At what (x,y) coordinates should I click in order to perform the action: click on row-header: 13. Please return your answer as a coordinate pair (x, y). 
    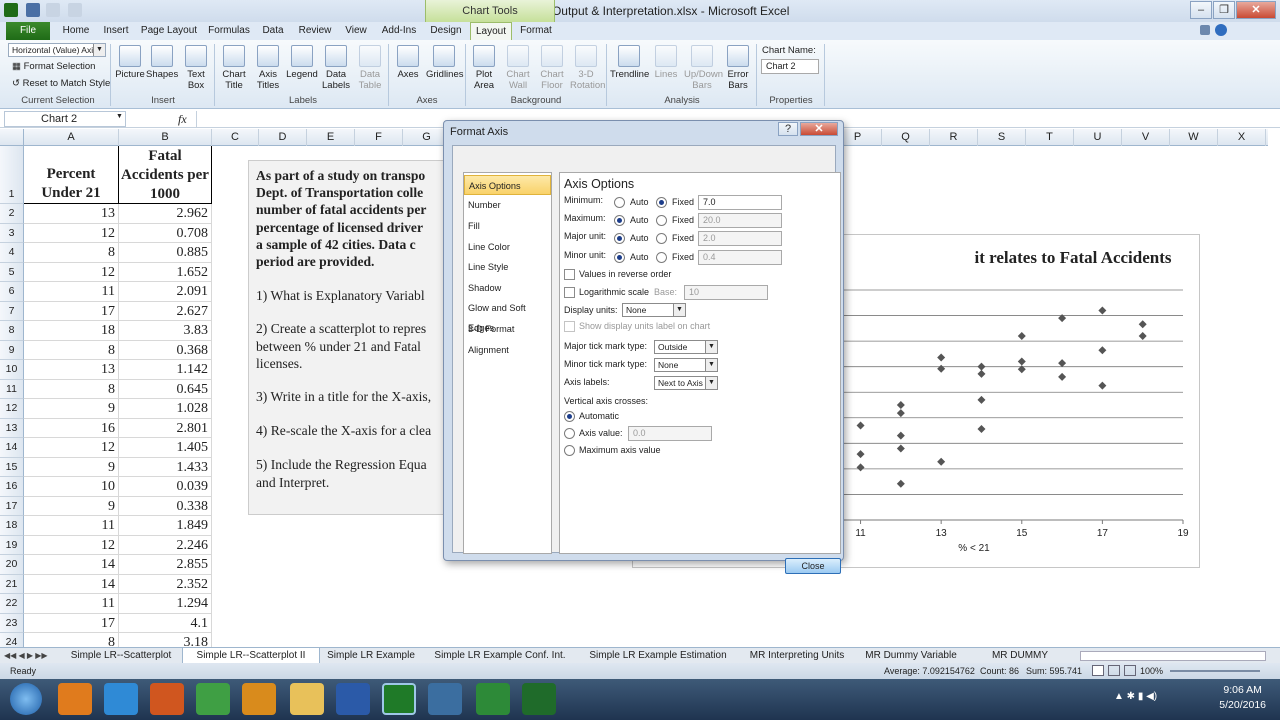
    Looking at the image, I should click on (12, 428).